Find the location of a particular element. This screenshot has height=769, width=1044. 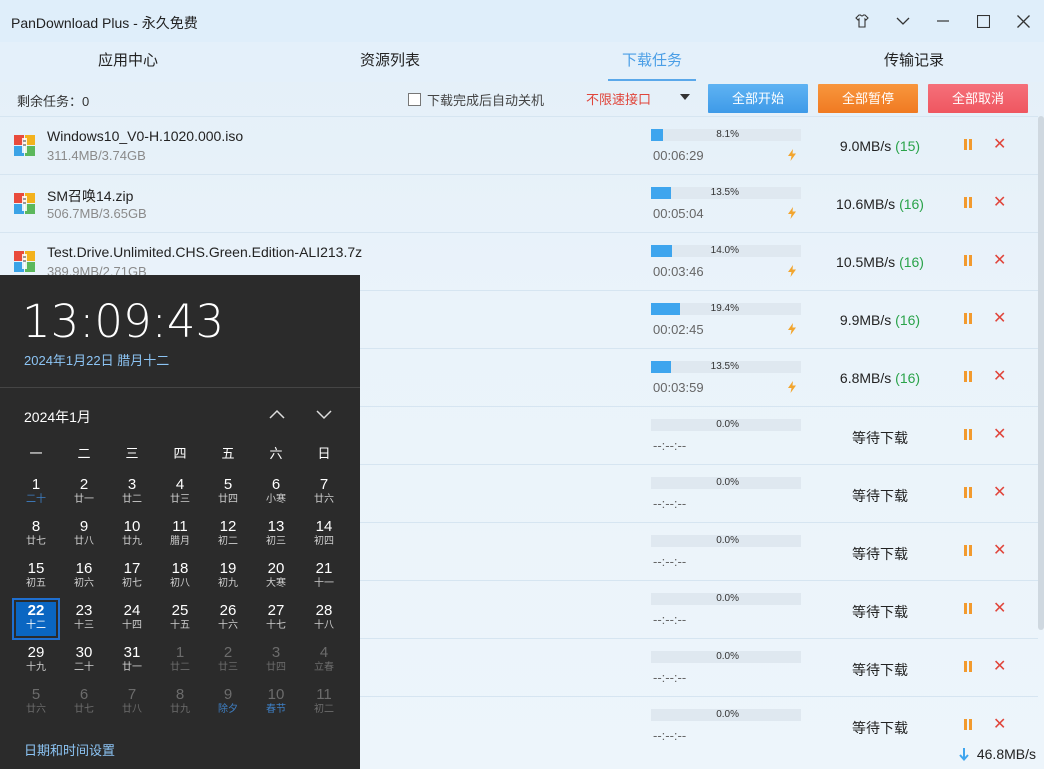

calendar-day: 18 初八 is located at coordinates (180, 577).